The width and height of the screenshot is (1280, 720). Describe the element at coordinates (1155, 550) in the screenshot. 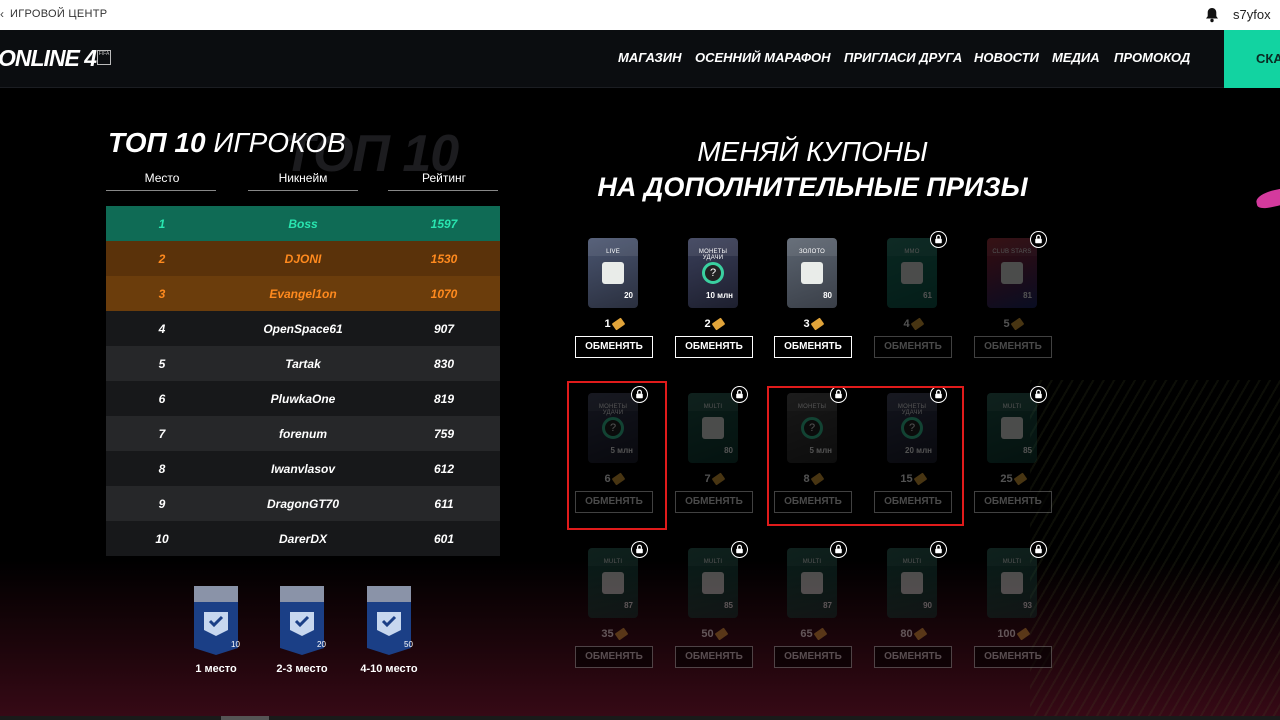

I see `background-stripes` at that location.